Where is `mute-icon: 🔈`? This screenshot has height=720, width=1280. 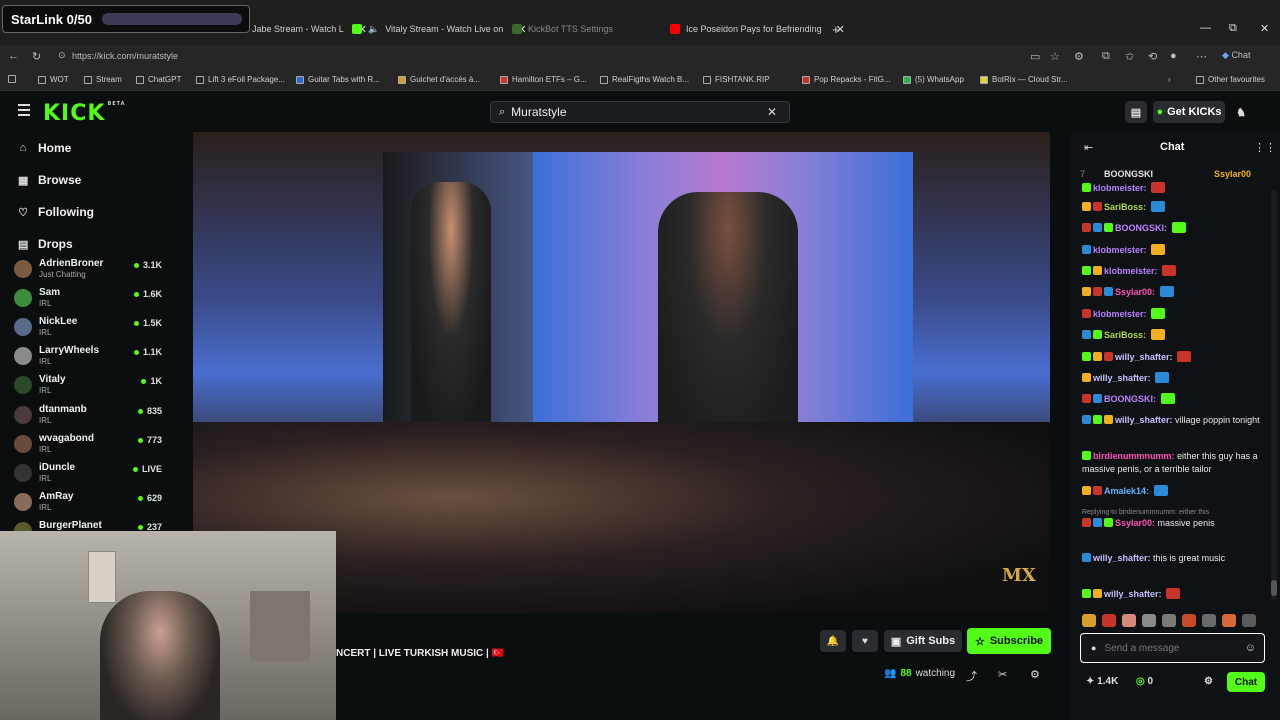 mute-icon: 🔈 is located at coordinates (373, 29).